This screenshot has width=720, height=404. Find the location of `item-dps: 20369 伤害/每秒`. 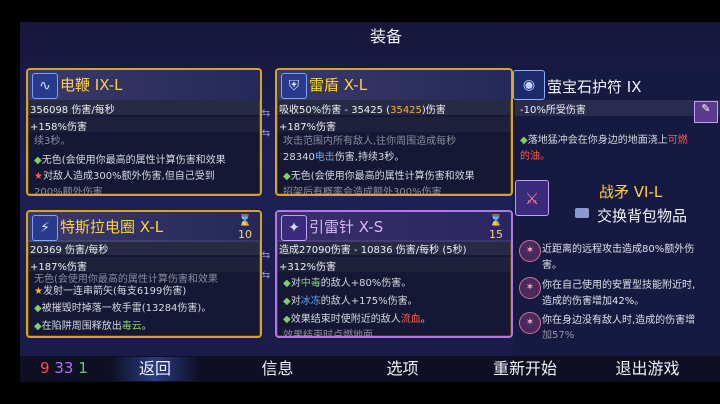

item-dps: 20369 伤害/每秒 is located at coordinates (69, 250).